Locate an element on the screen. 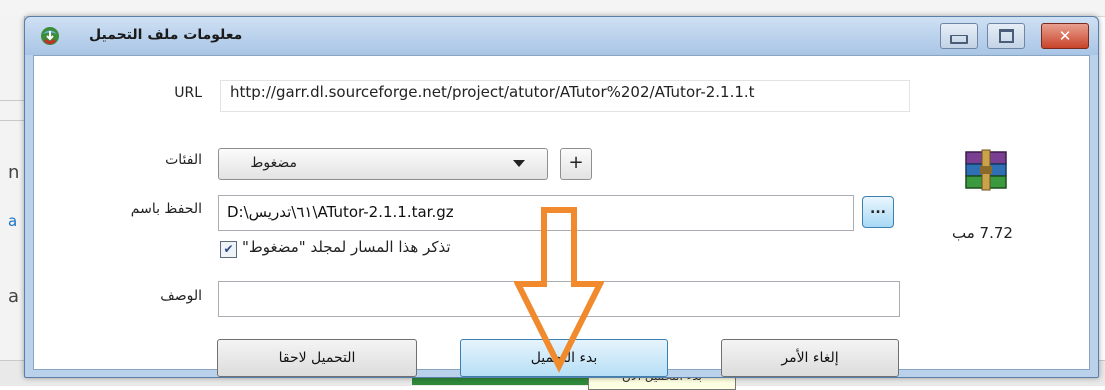 The height and width of the screenshot is (390, 1105). remember-path-label: تذكر هذا المسار لمجلد "مضغوط" is located at coordinates (346, 247).